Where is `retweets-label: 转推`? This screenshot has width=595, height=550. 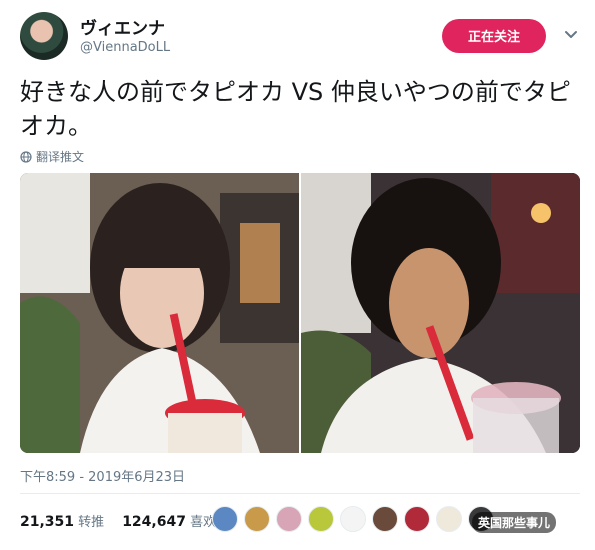 retweets-label: 转推 is located at coordinates (91, 522).